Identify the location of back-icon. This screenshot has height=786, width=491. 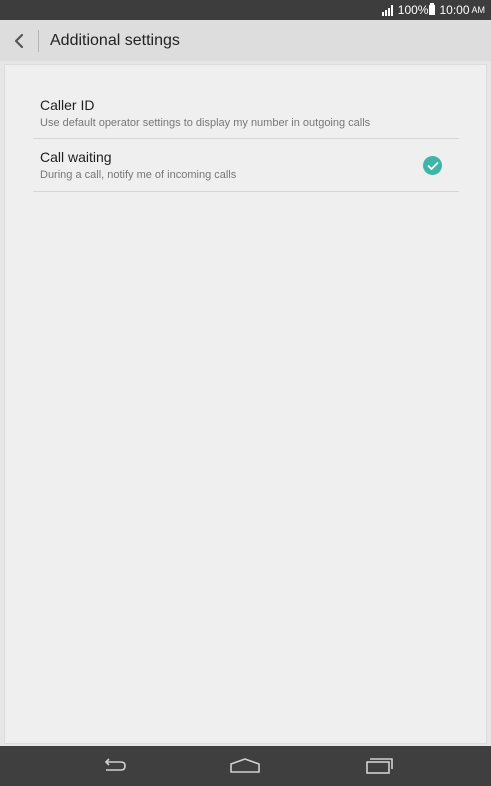
(115, 764).